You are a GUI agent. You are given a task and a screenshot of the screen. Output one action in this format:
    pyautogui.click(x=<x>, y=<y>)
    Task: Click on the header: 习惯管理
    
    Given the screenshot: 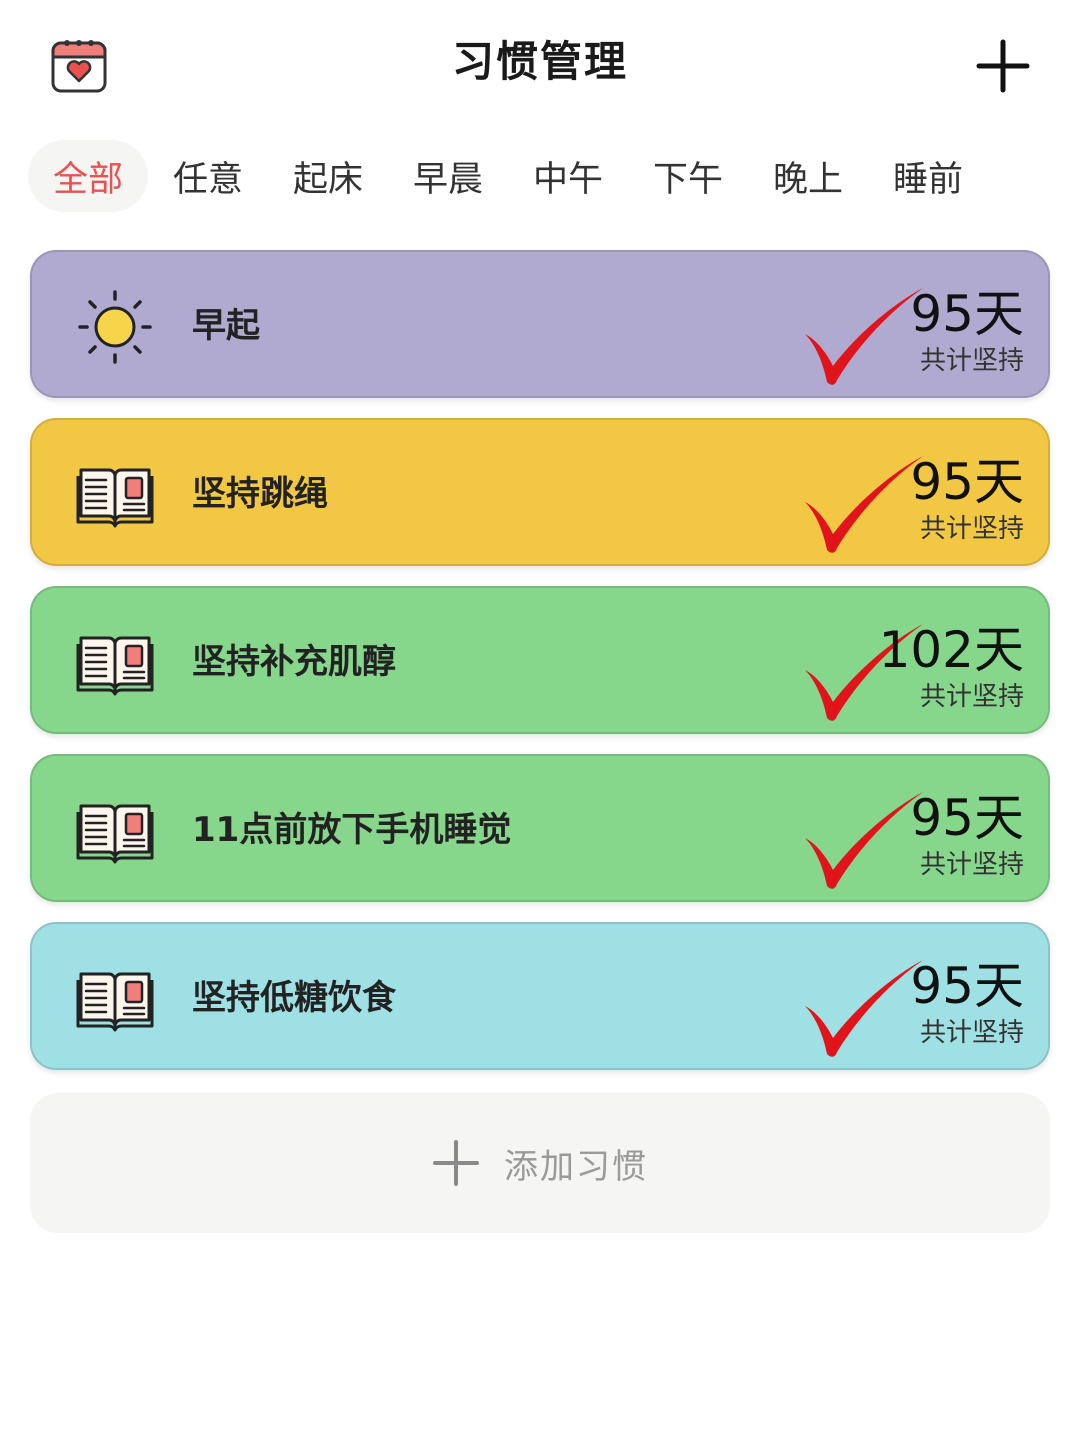 What is the action you would take?
    pyautogui.click(x=540, y=60)
    